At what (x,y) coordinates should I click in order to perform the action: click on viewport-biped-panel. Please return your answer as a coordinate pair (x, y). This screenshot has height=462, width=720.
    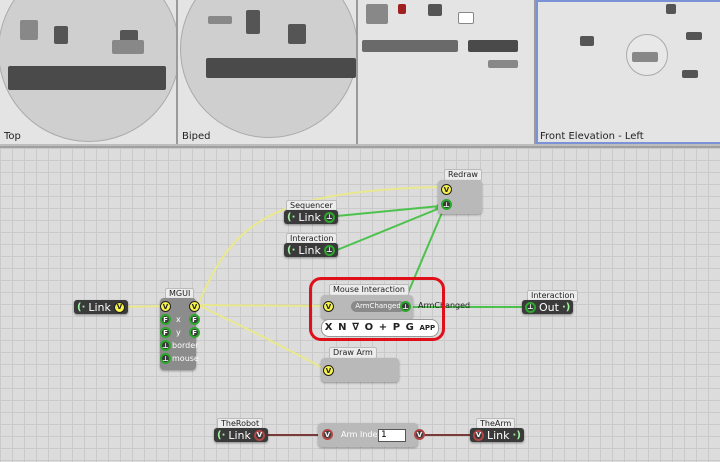
    Looking at the image, I should click on (281, 68).